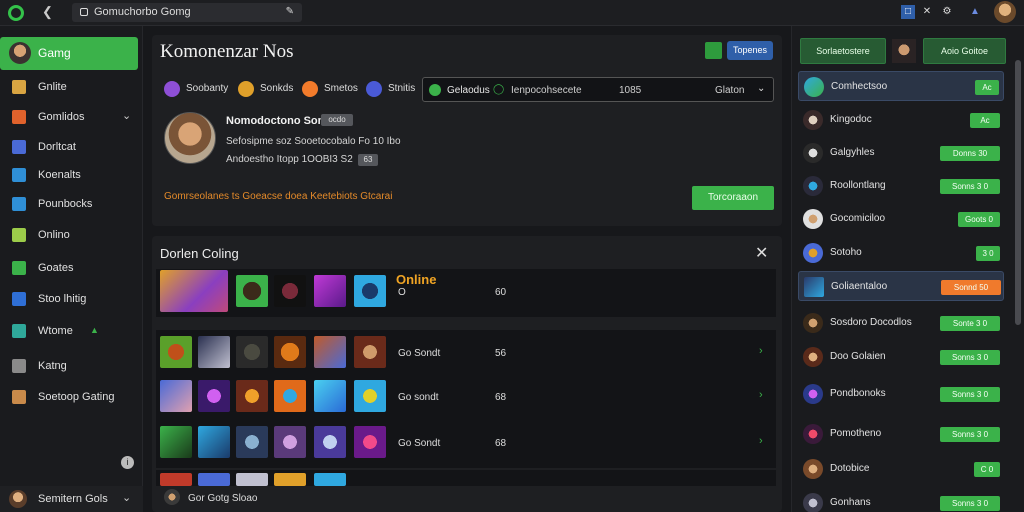  Describe the element at coordinates (975, 12) in the screenshot. I see `network-icon: ▲` at that location.